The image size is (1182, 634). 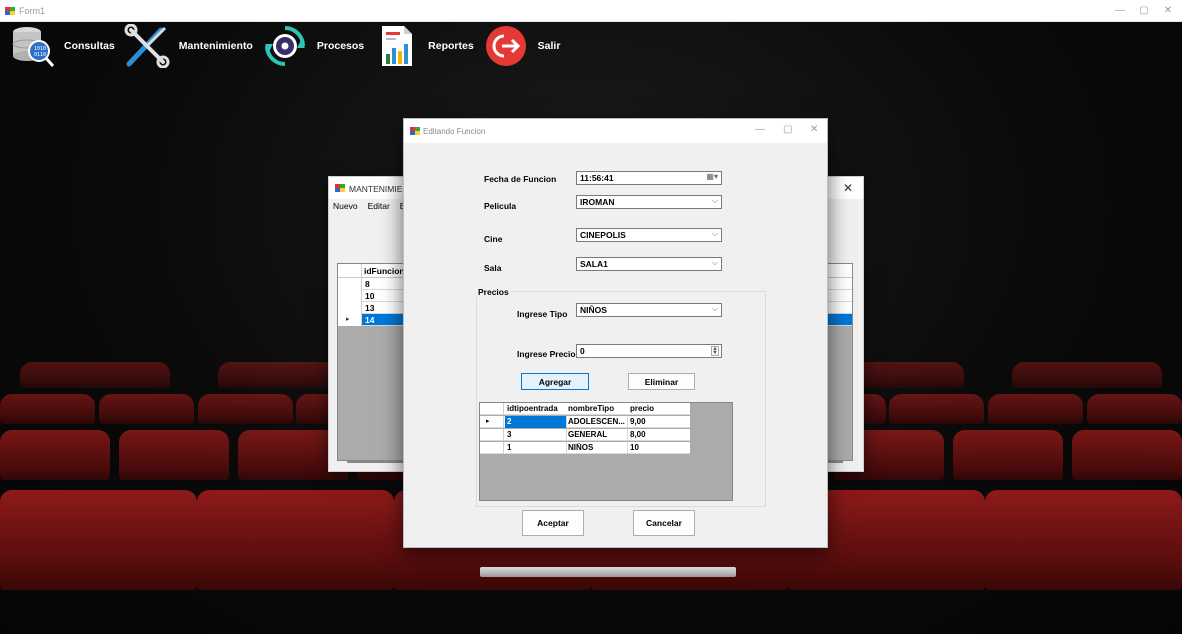 What do you see at coordinates (1168, 10) in the screenshot?
I see `close-button: ✕` at bounding box center [1168, 10].